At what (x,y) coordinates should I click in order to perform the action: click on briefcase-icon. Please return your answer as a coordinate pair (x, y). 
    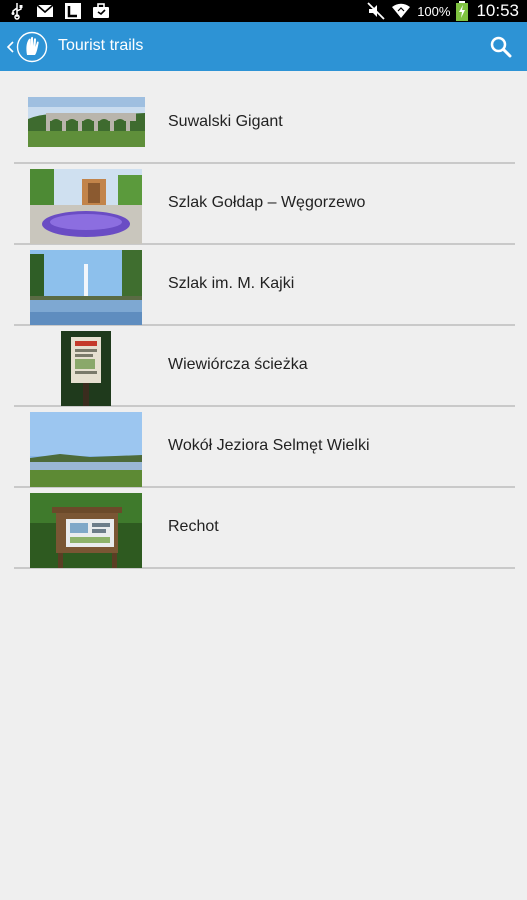
    Looking at the image, I should click on (101, 10).